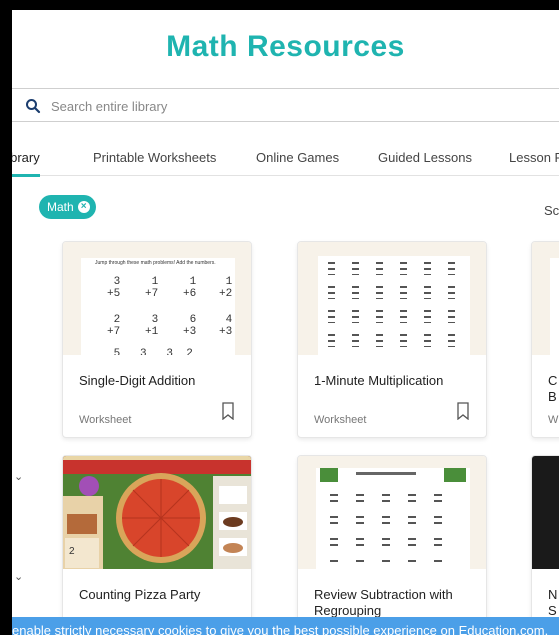  Describe the element at coordinates (553, 389) in the screenshot. I see `card-title: C B` at that location.